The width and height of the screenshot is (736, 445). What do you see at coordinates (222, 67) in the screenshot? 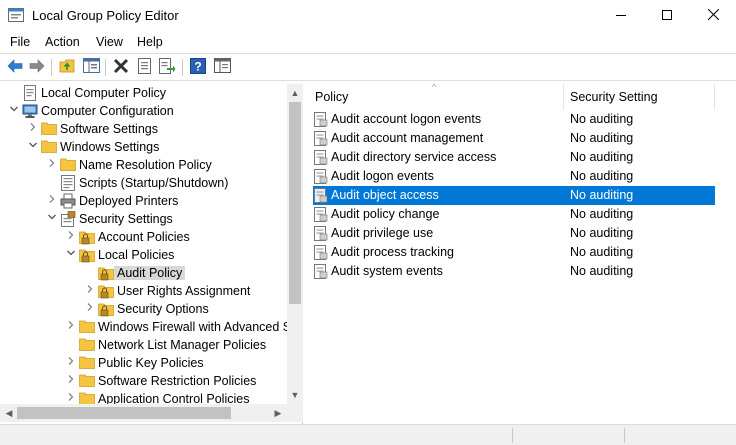
I see `extended-view-button` at bounding box center [222, 67].